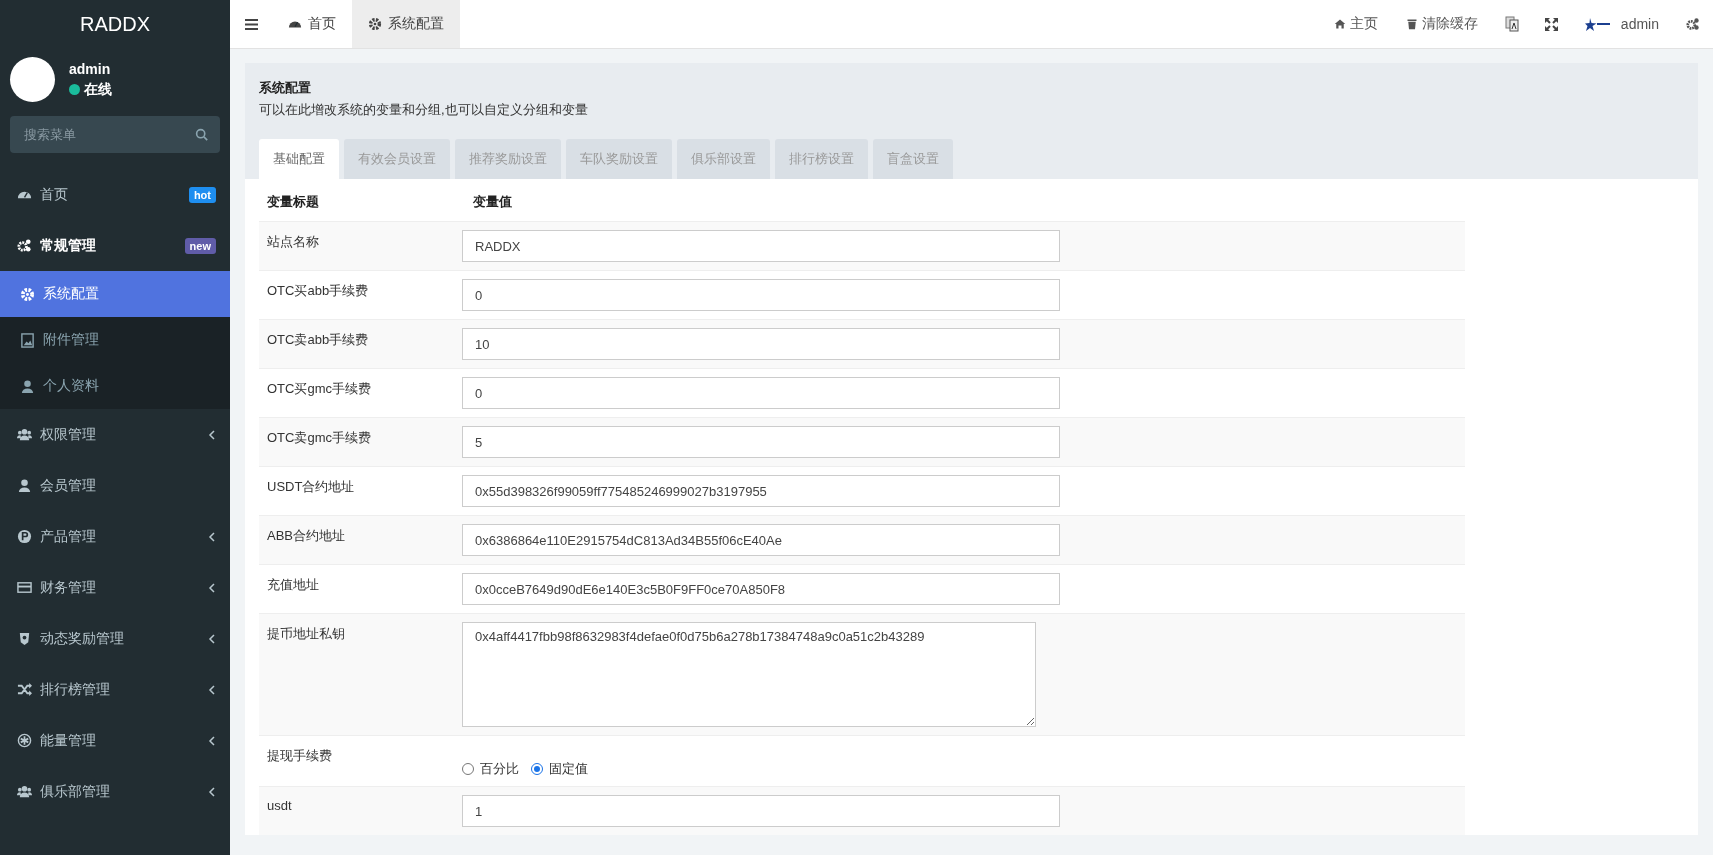 The height and width of the screenshot is (855, 1713). What do you see at coordinates (1355, 24) in the screenshot?
I see `nav-link: 主页` at bounding box center [1355, 24].